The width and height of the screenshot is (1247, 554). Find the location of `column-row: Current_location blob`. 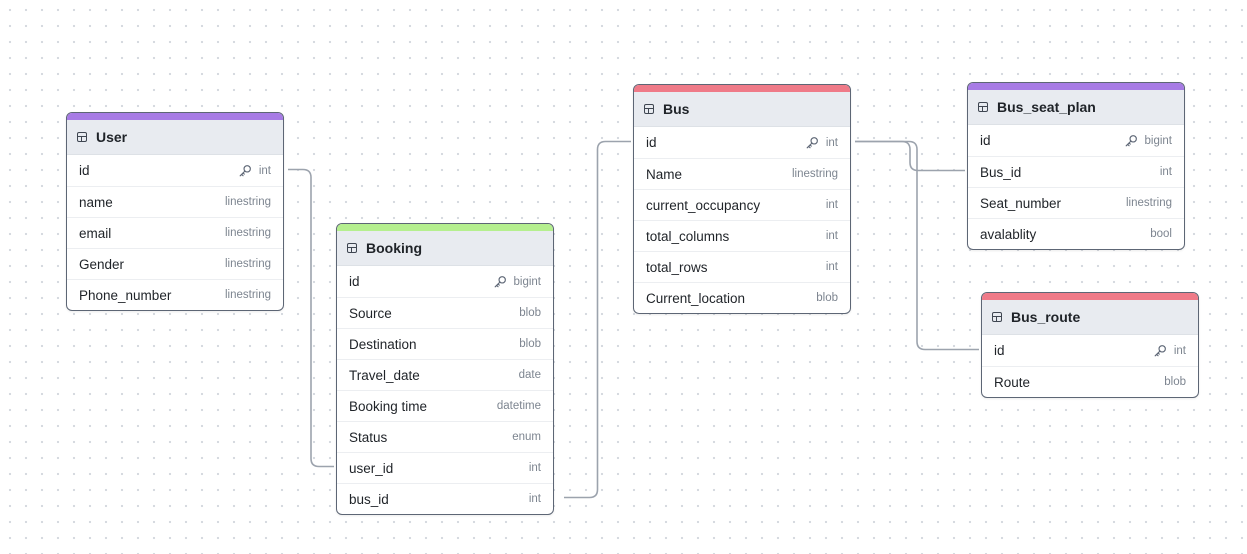

column-row: Current_location blob is located at coordinates (742, 297).